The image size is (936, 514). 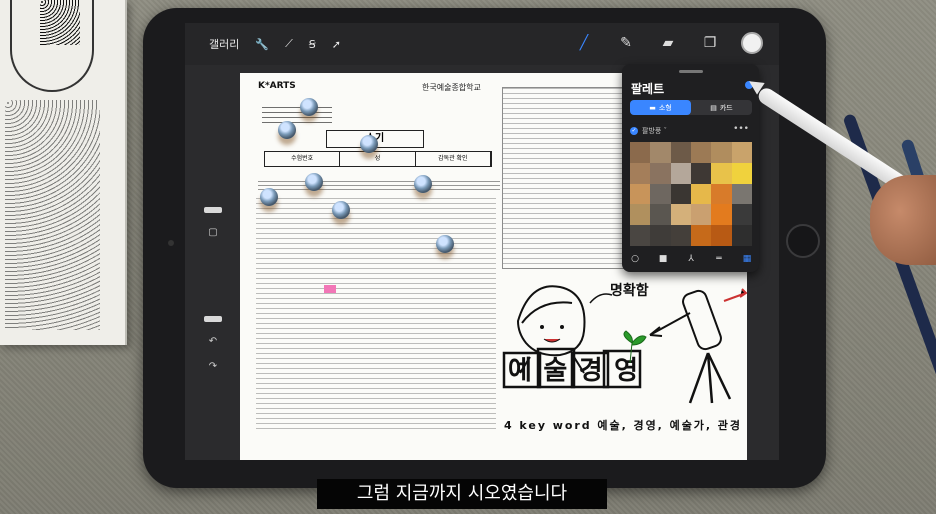 I want to click on tab-card-label: 카드, so click(x=726, y=107).